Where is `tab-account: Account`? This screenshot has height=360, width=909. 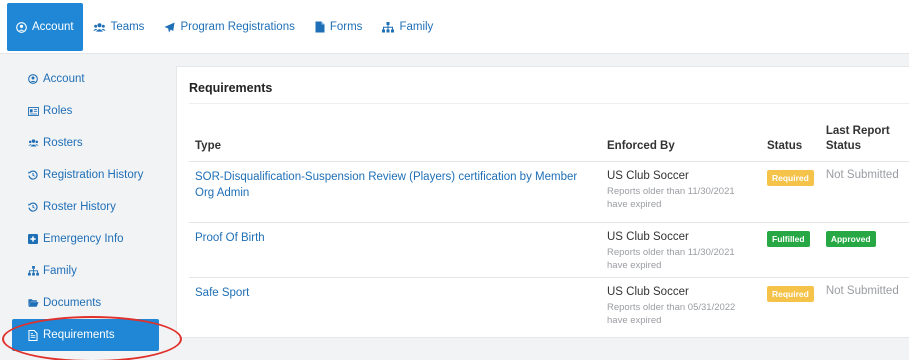 tab-account: Account is located at coordinates (45, 27).